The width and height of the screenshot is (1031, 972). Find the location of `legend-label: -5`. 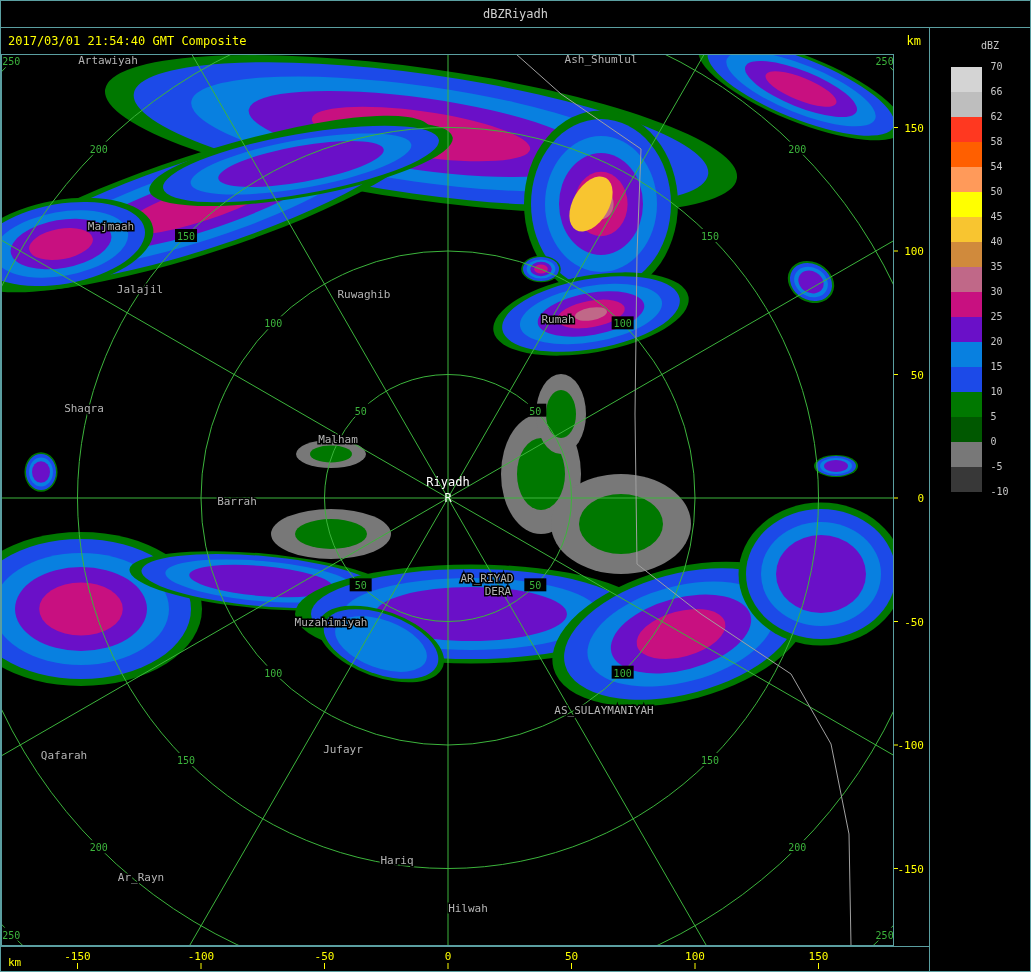

legend-label: -5 is located at coordinates (997, 467).